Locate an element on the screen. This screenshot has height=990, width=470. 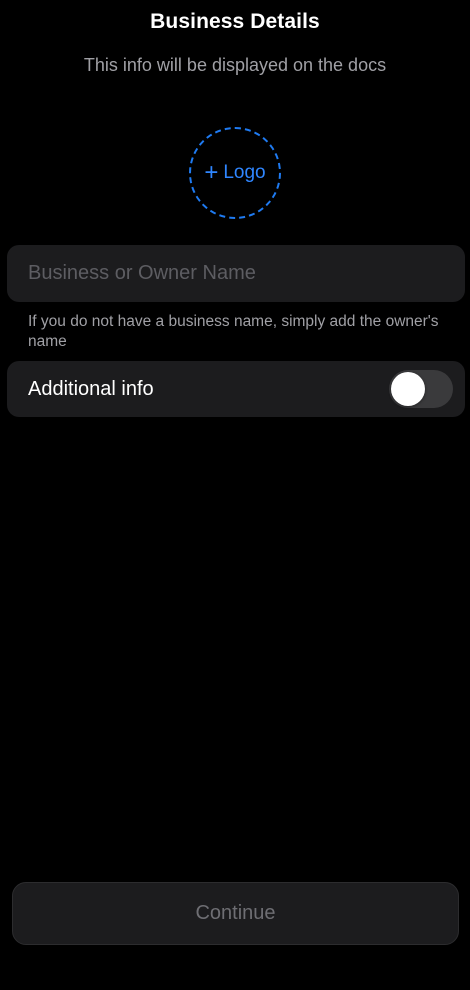
additional-info-toggle is located at coordinates (421, 389).